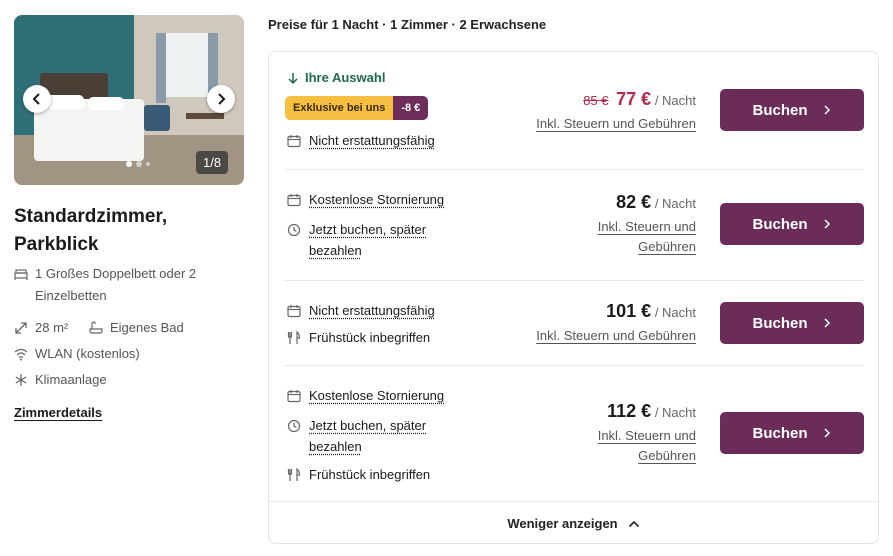 This screenshot has height=556, width=893. I want to click on price-line: 101 € / Nacht, so click(616, 311).